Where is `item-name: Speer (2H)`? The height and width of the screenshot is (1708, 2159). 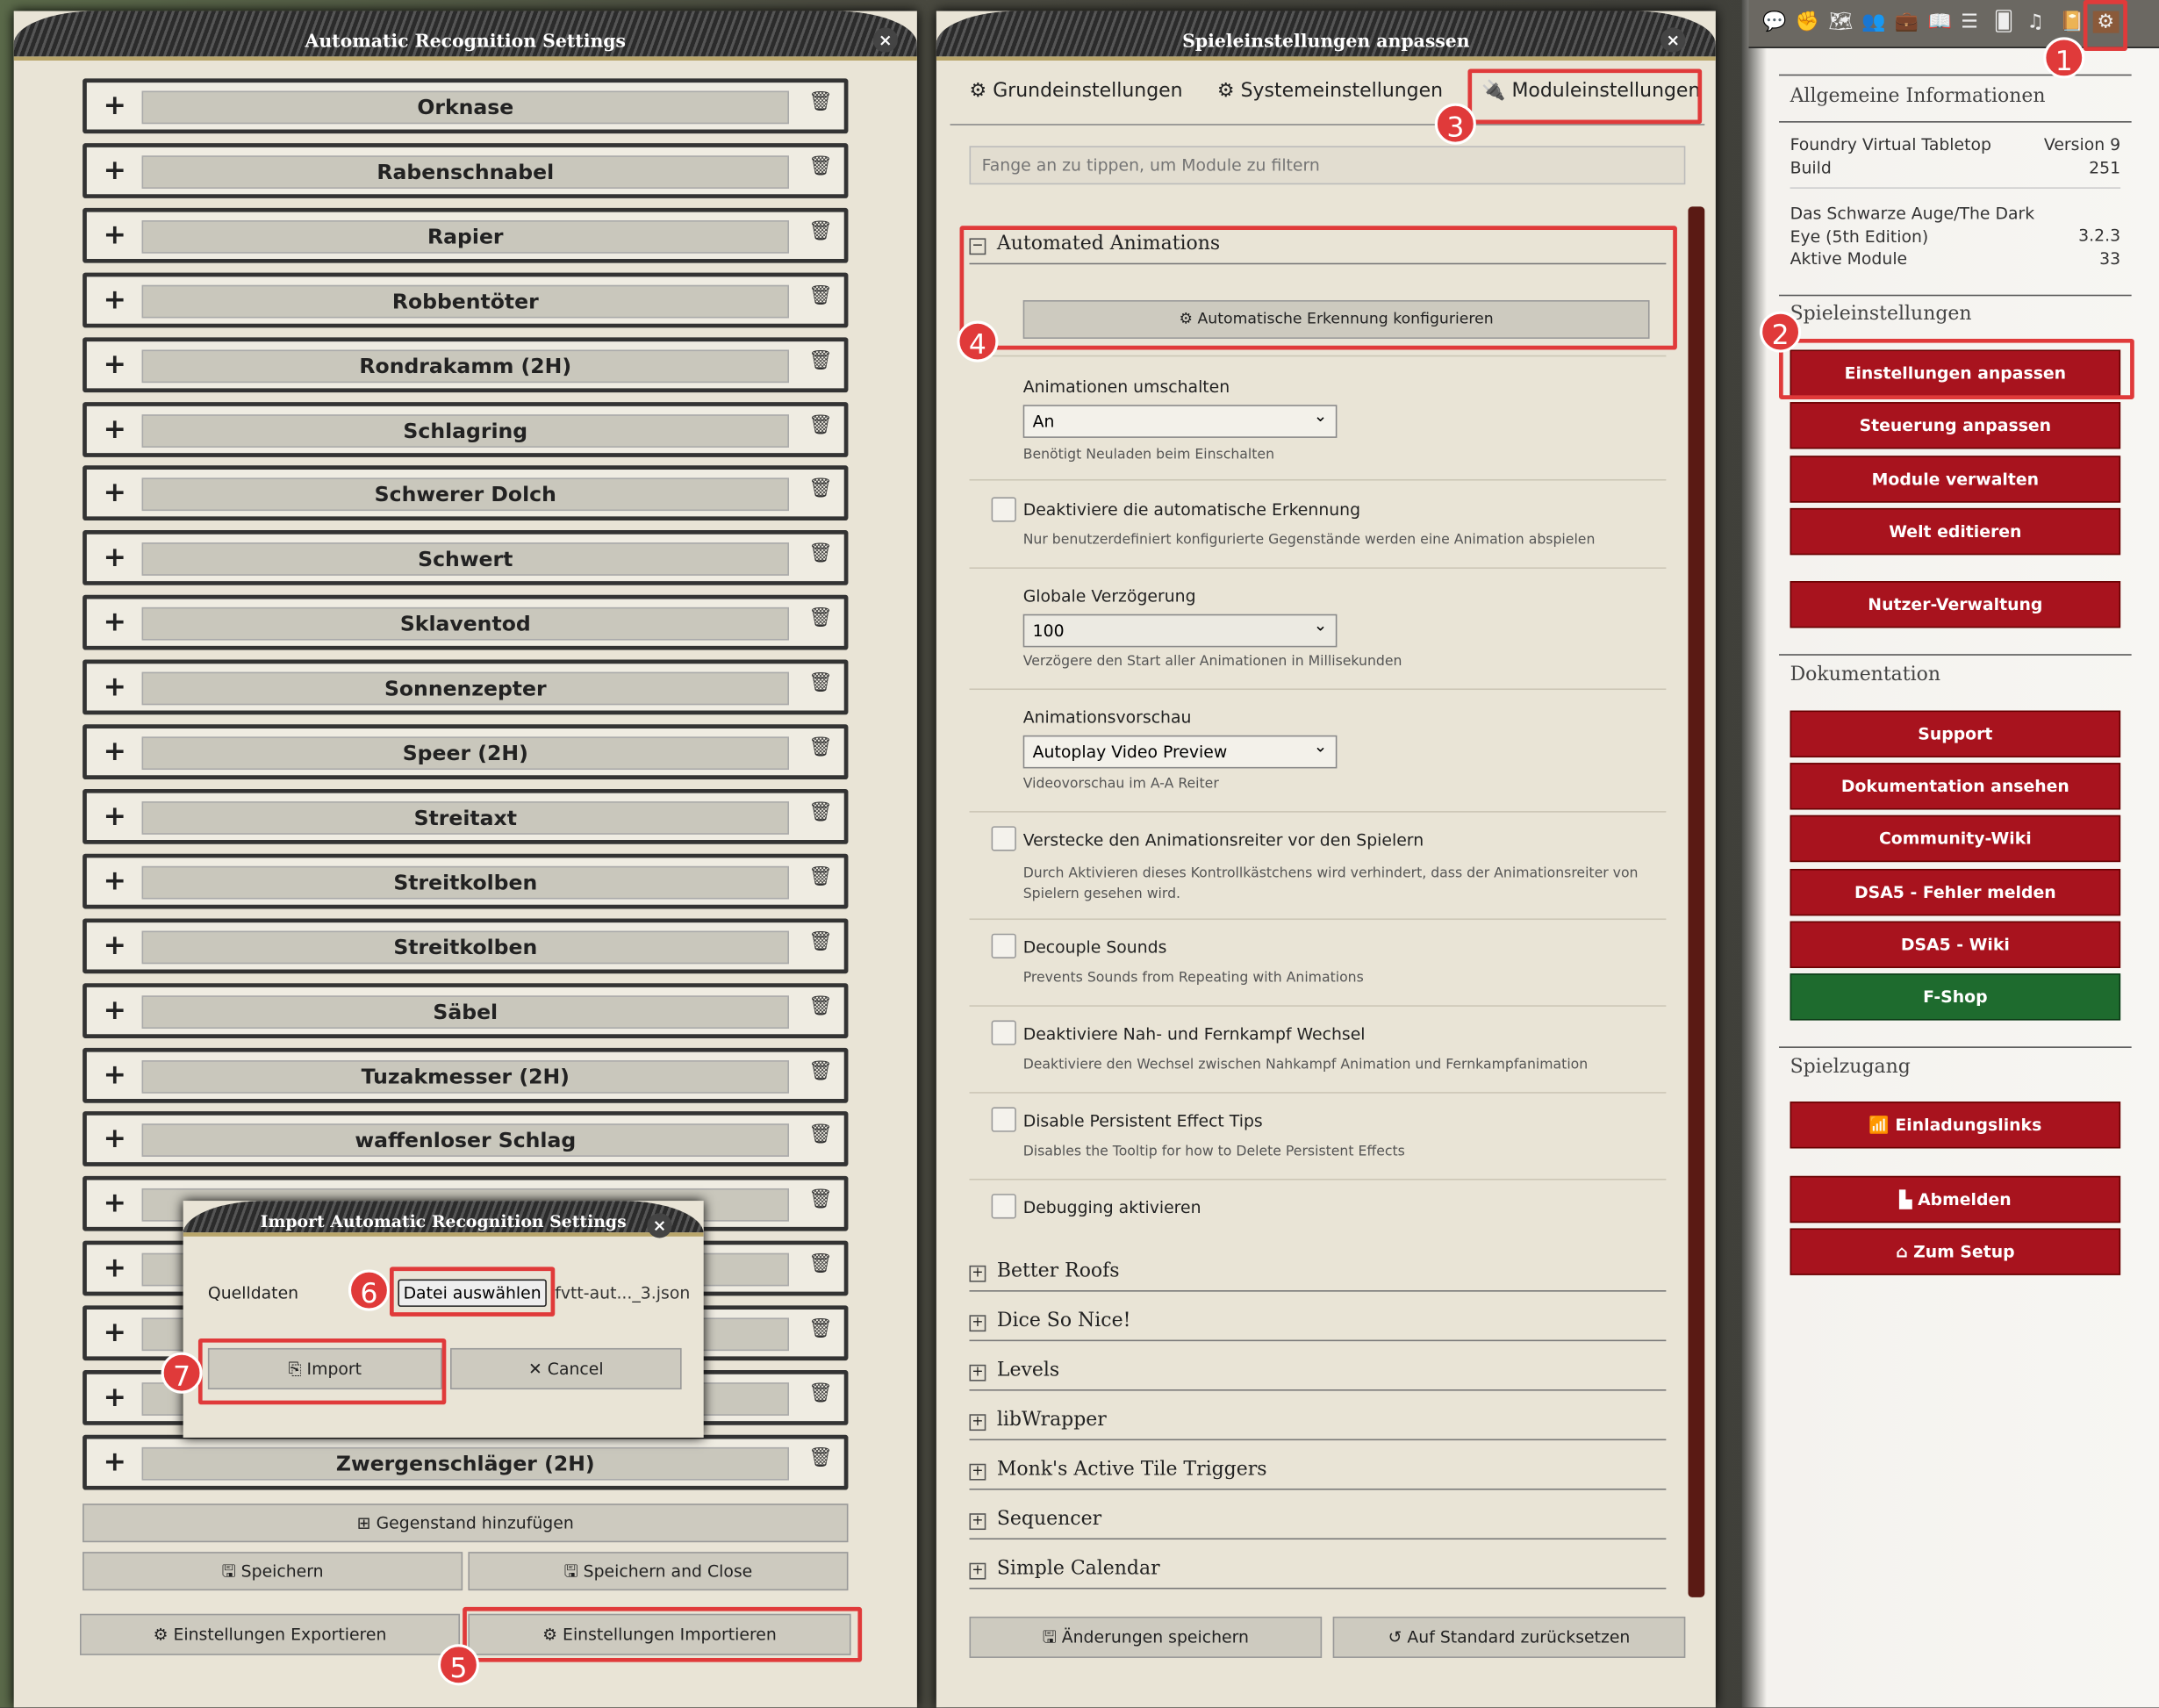
item-name: Speer (2H) is located at coordinates (465, 753).